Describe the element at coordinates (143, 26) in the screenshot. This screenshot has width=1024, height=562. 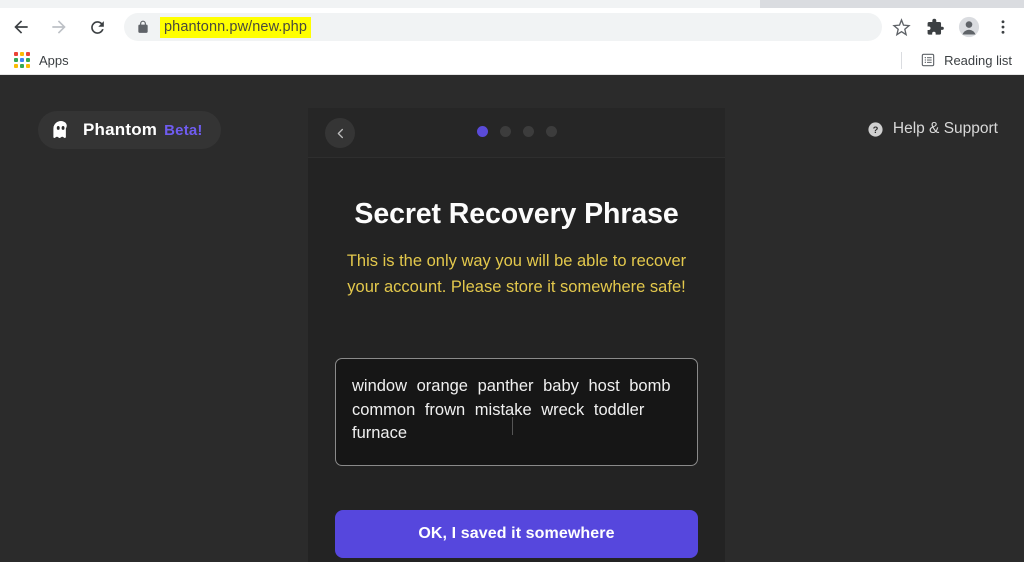
I see `lock-icon` at that location.